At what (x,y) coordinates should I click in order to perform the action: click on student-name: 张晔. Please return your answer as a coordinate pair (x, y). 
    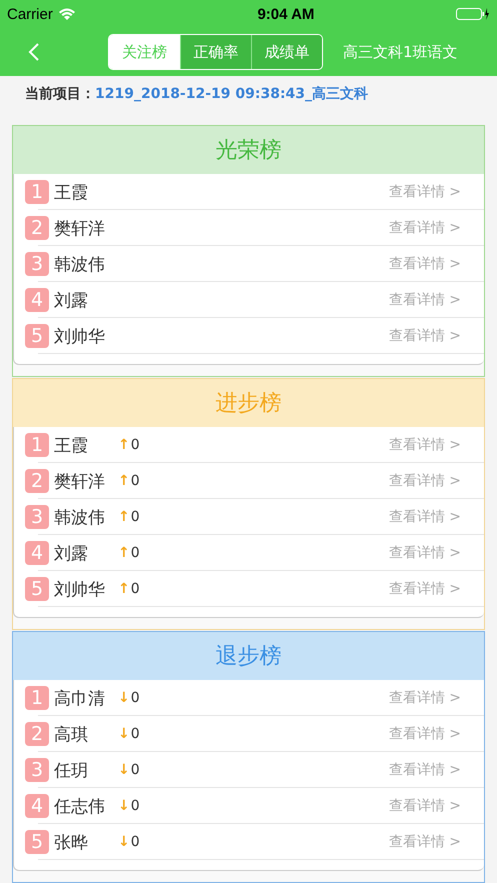
    Looking at the image, I should click on (71, 843).